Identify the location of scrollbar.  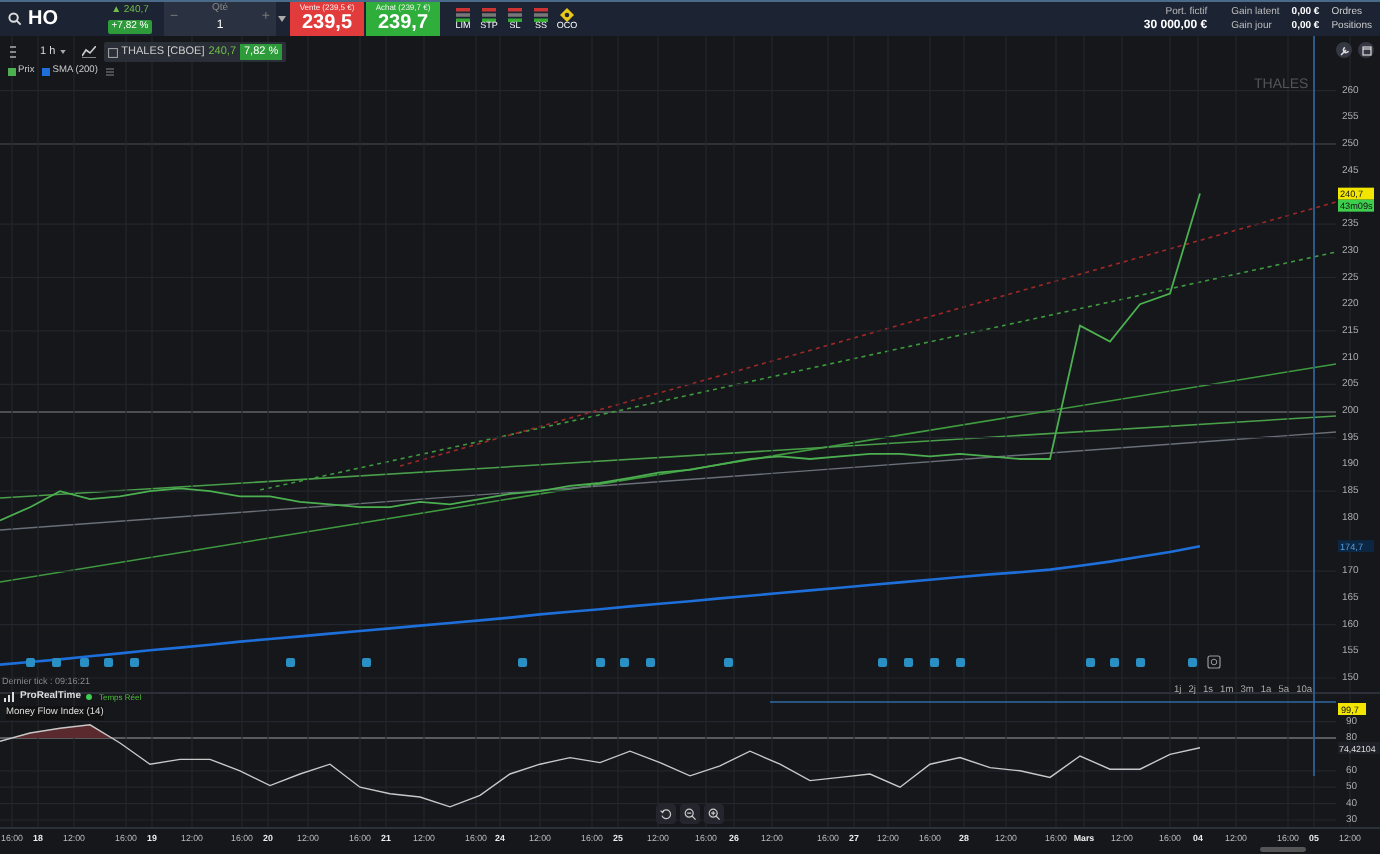
(1283, 849).